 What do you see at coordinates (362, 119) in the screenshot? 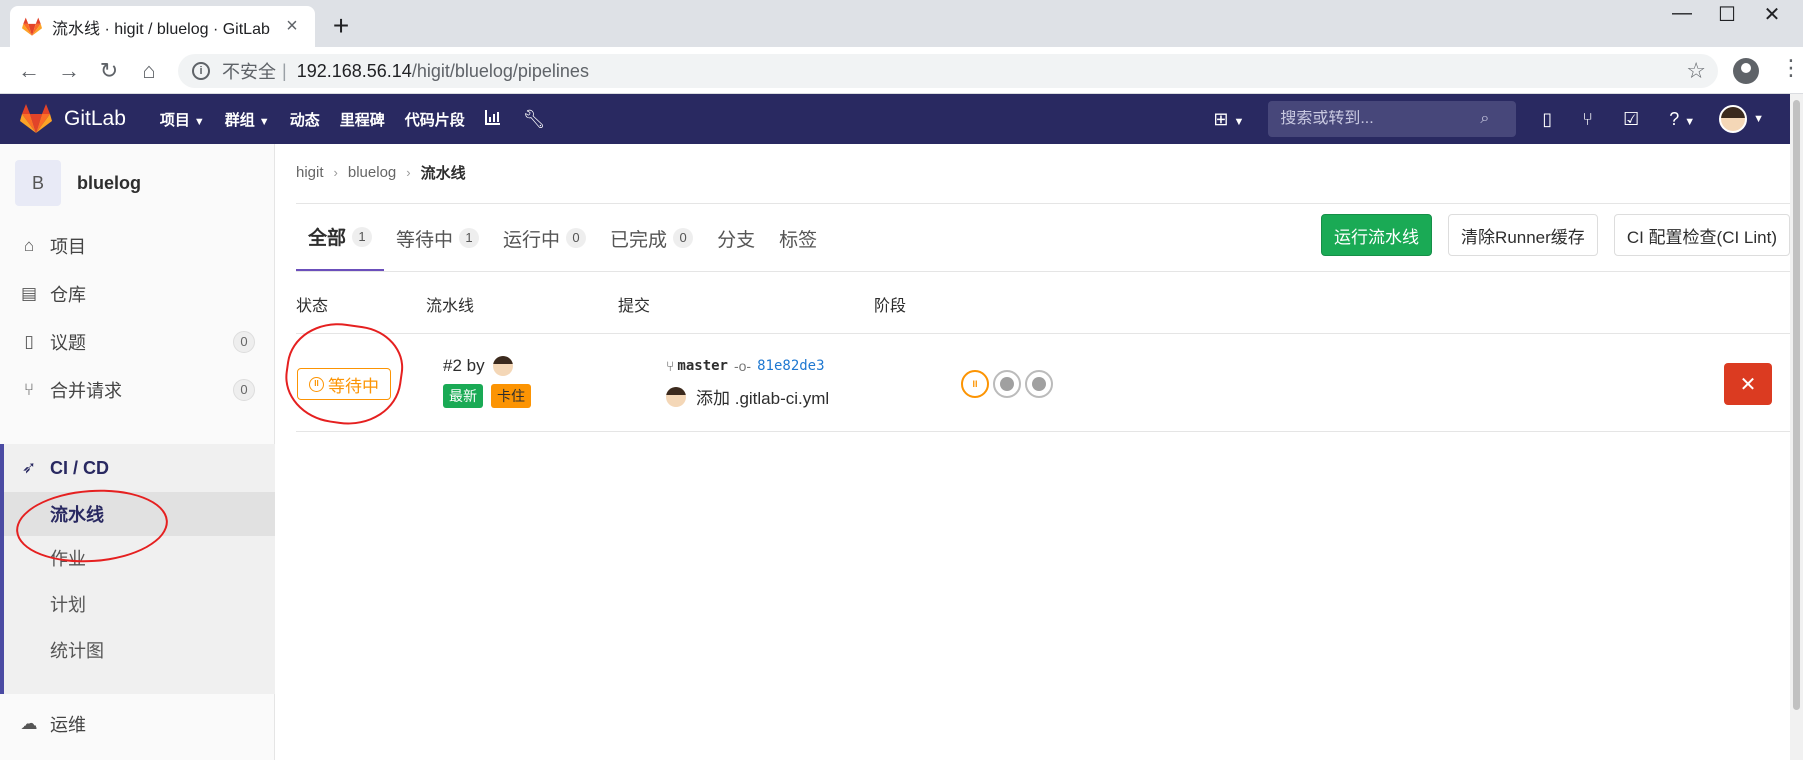
I see `nav-milestones: 里程碑` at bounding box center [362, 119].